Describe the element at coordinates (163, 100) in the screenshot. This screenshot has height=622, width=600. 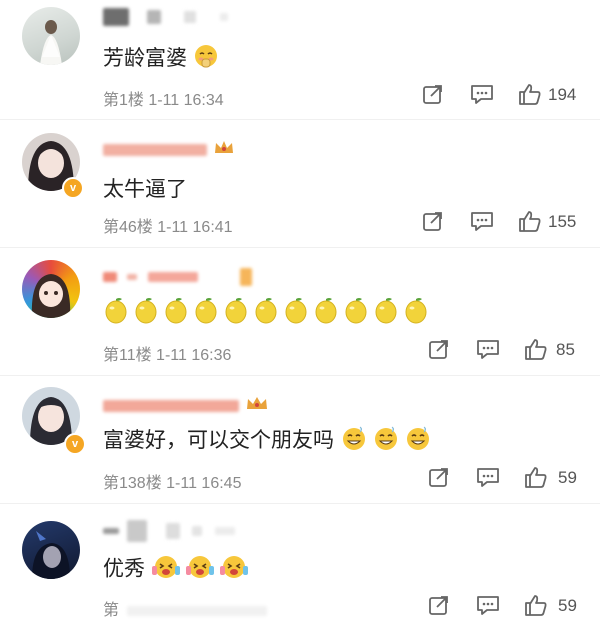
I see `floor-time: 第1楼 1-11 16:34` at that location.